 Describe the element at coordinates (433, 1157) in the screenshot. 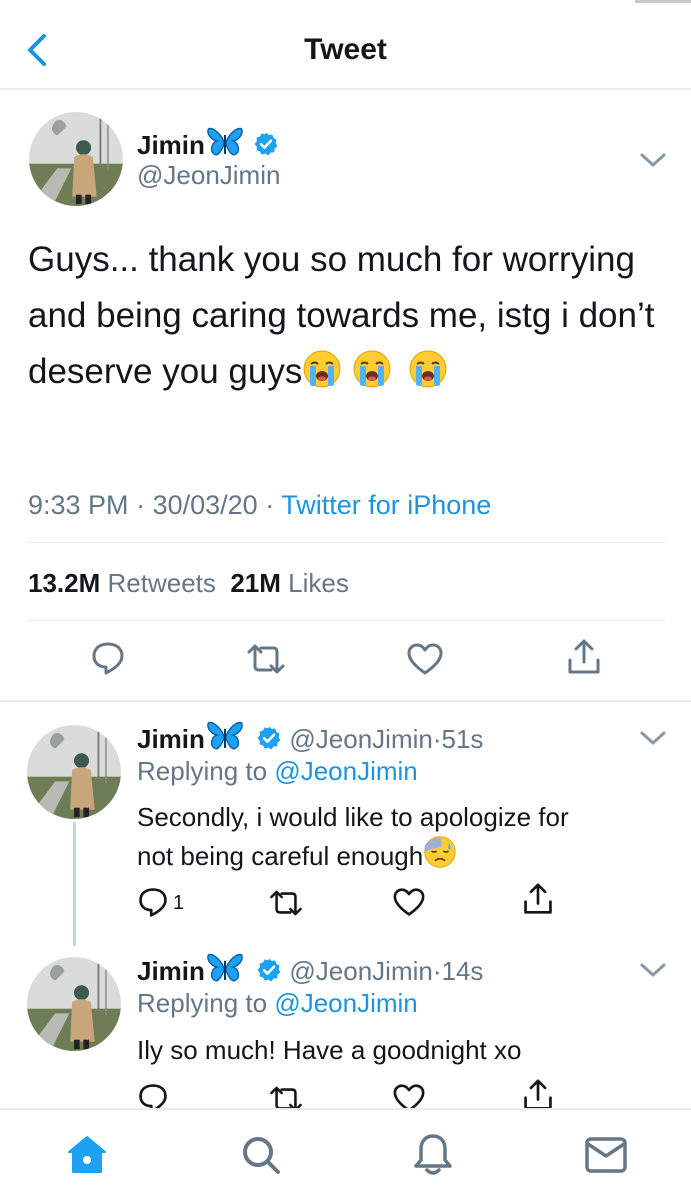

I see `notifications-bell-icon` at that location.